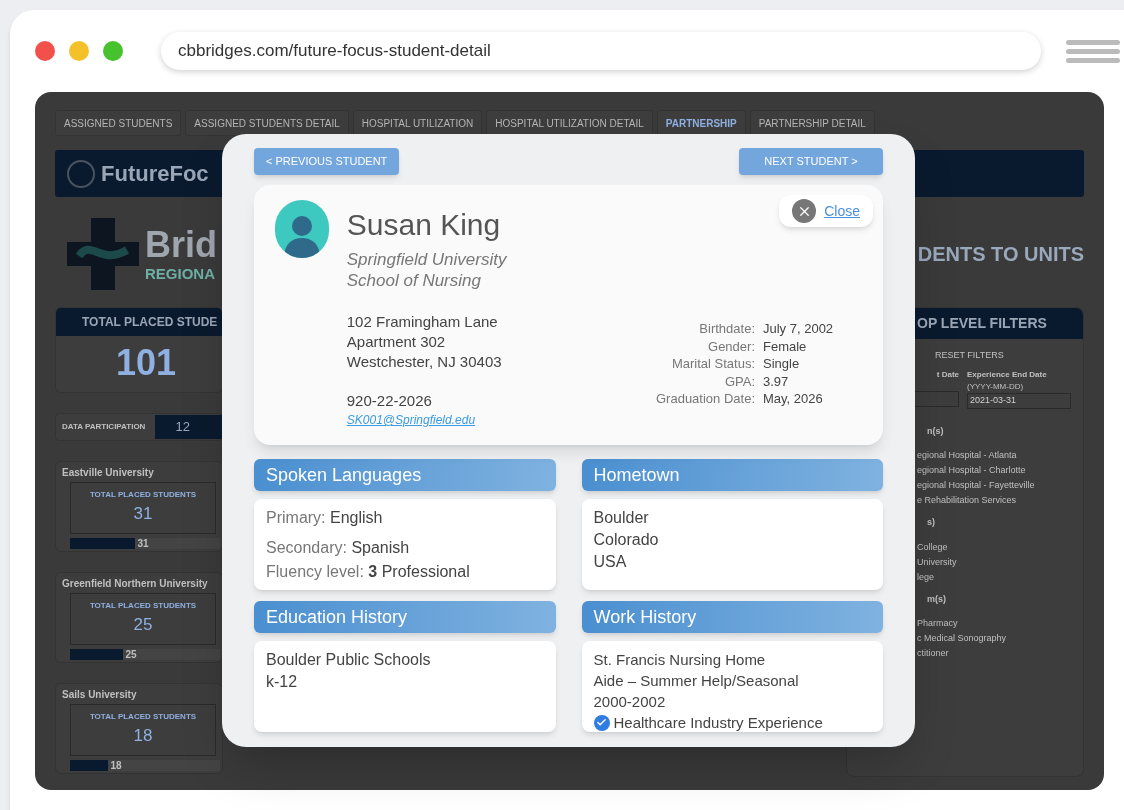 This screenshot has width=1124, height=810. I want to click on info-line: 2000-2002, so click(630, 702).